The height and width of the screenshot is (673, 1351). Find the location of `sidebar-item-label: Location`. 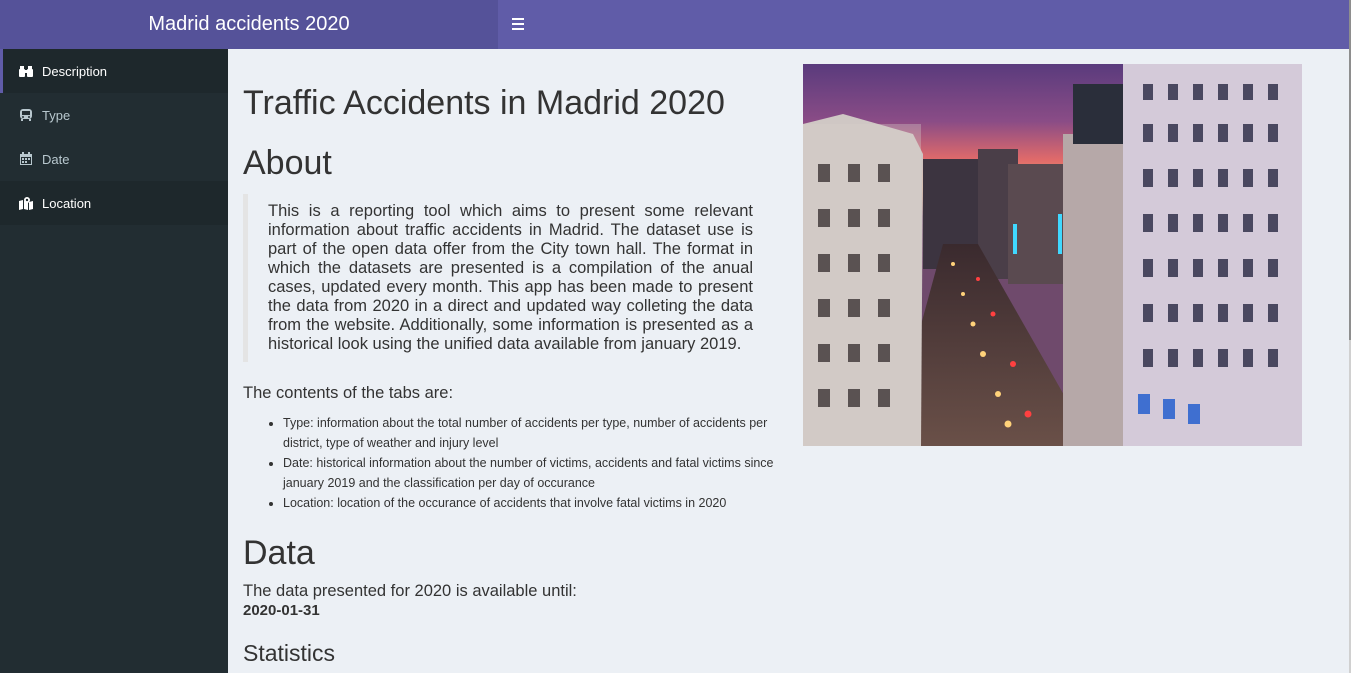

sidebar-item-label: Location is located at coordinates (67, 203).